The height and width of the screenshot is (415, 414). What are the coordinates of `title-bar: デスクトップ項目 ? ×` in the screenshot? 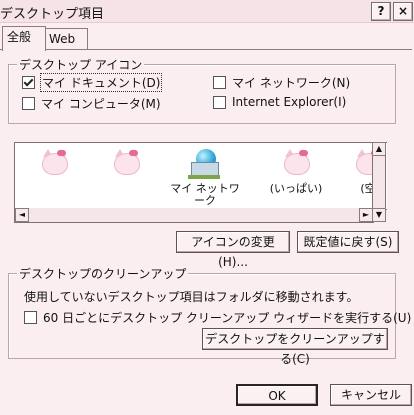 It's located at (207, 11).